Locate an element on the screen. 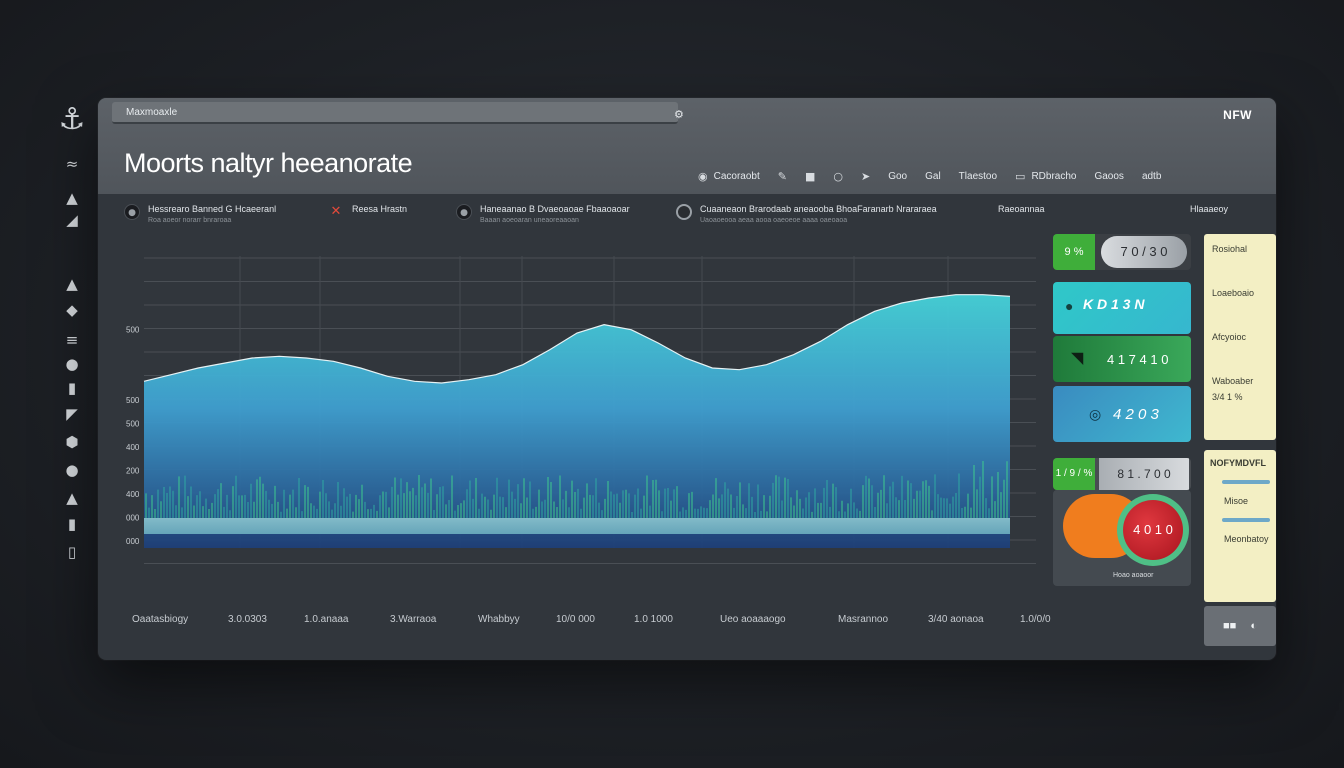 The image size is (1344, 768). stat-card-1: 9 % 7 0 / 3 0 is located at coordinates (1122, 252).